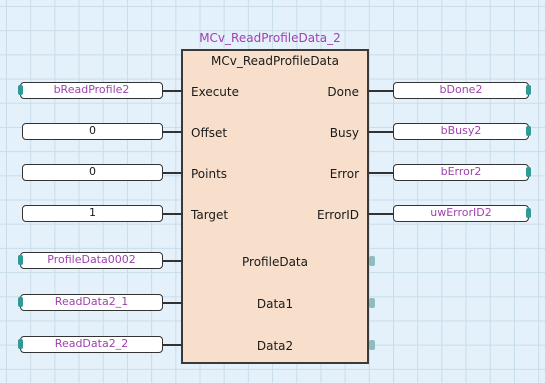 The image size is (545, 383). I want to click on pin-busy: Busy, so click(344, 133).